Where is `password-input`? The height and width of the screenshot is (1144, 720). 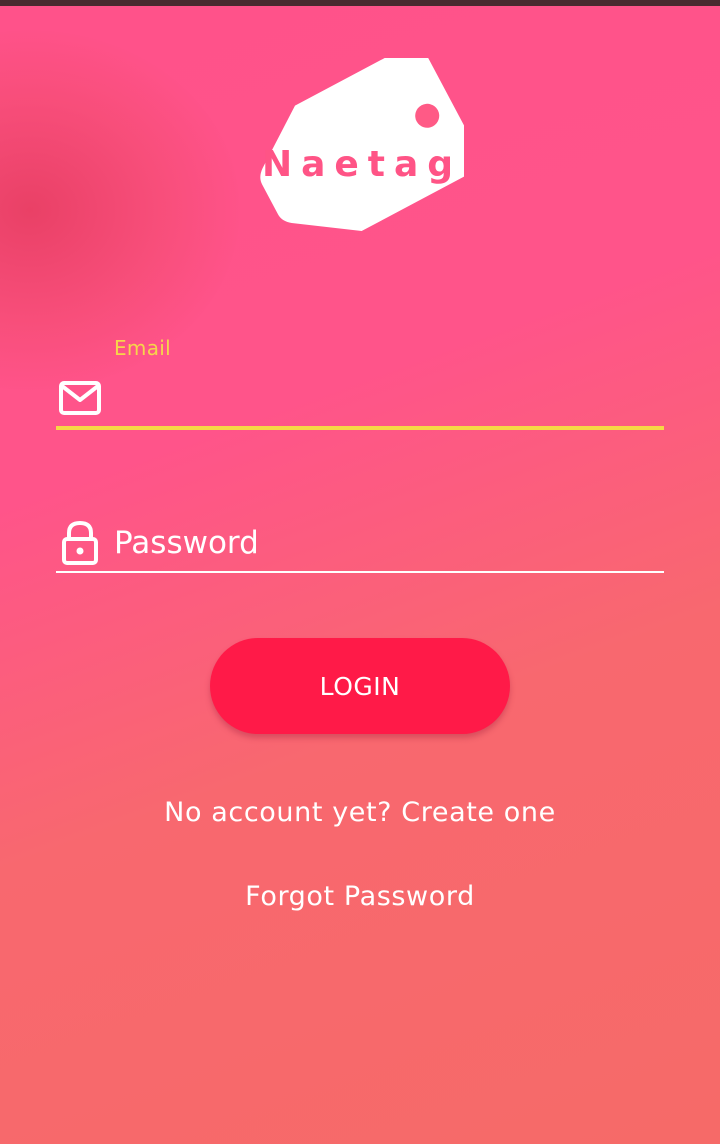 password-input is located at coordinates (384, 543).